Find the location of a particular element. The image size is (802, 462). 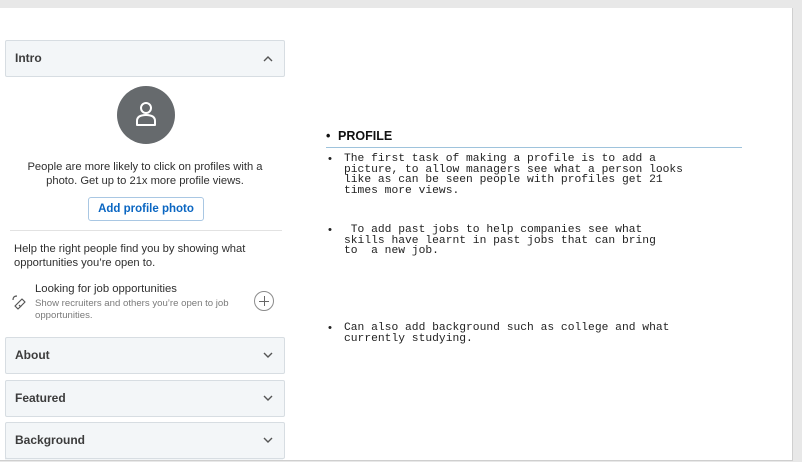

next-section-edge is located at coordinates (144, 459).